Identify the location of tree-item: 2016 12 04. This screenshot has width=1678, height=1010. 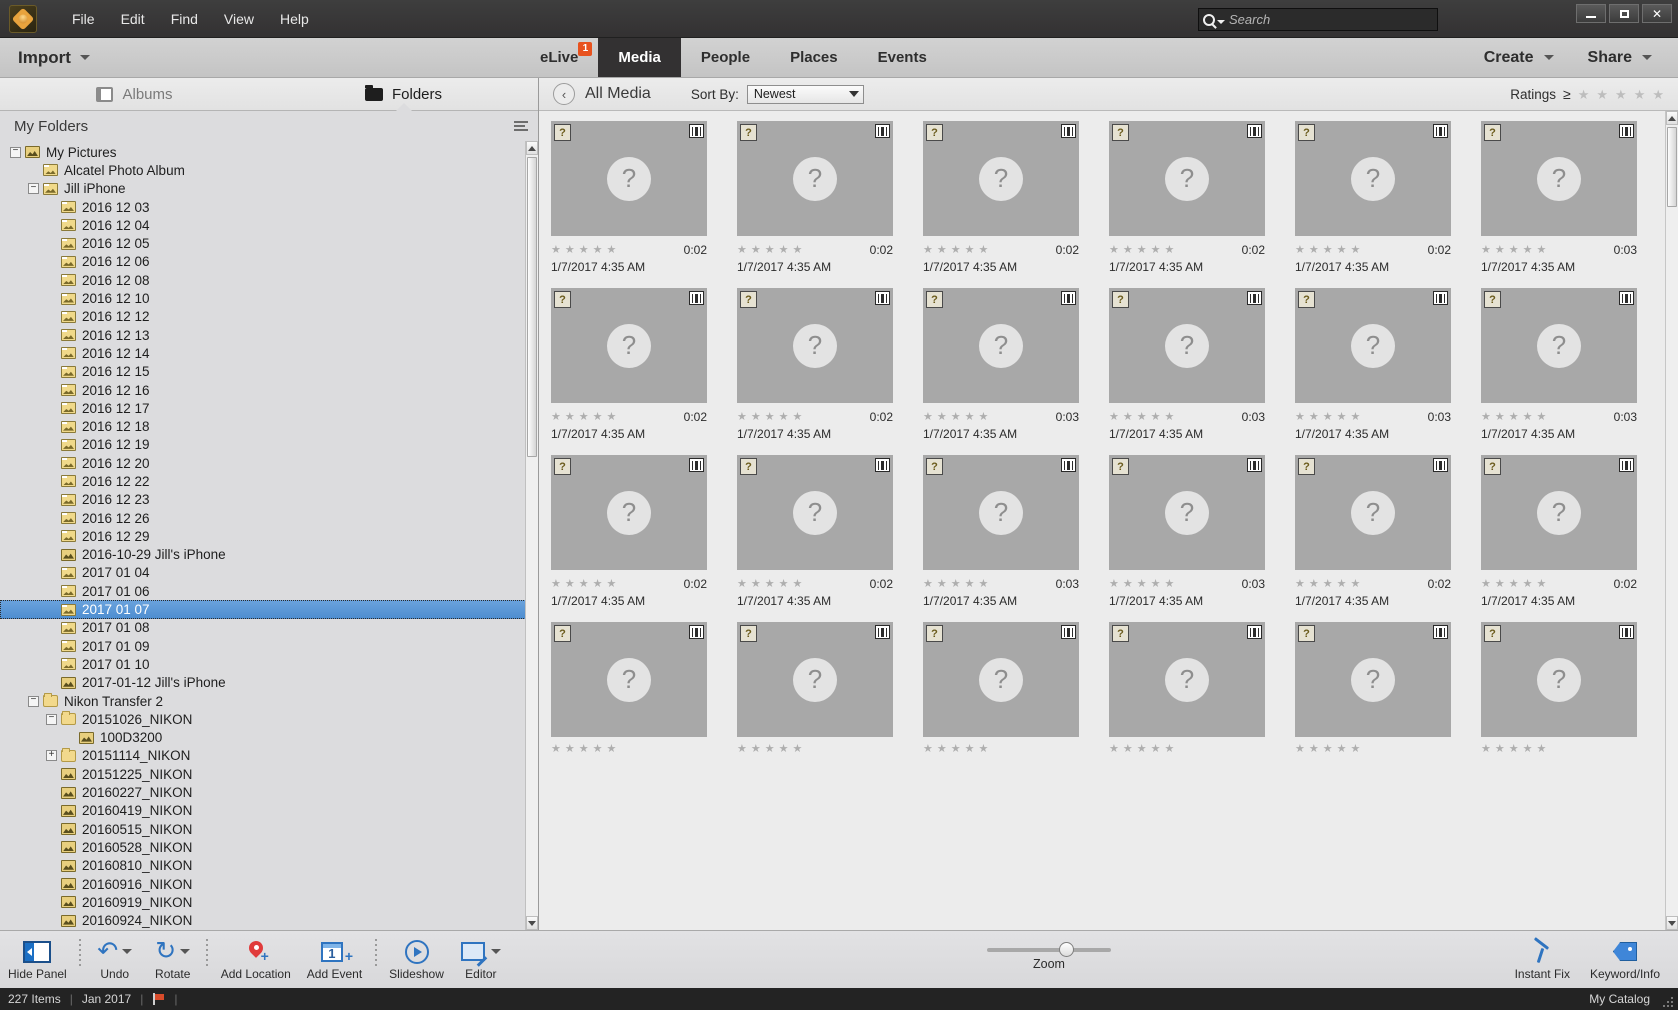
(269, 225).